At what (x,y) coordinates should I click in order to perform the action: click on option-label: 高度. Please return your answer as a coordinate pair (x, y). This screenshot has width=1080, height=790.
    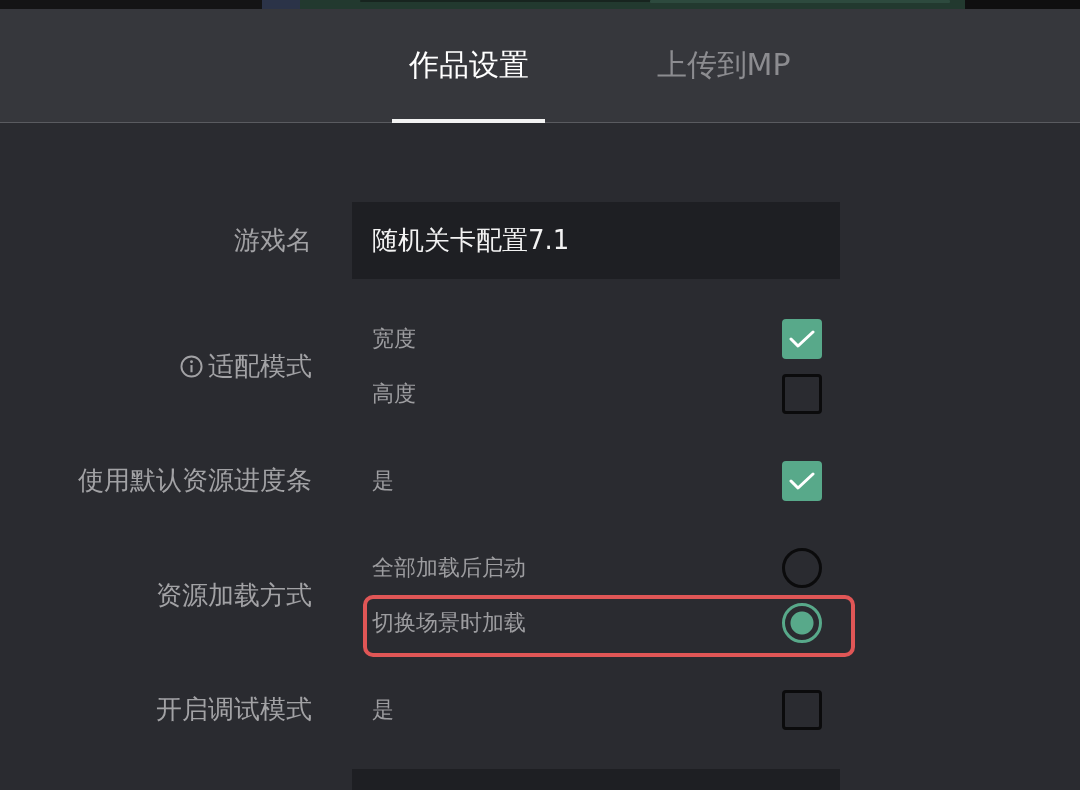
    Looking at the image, I should click on (394, 393).